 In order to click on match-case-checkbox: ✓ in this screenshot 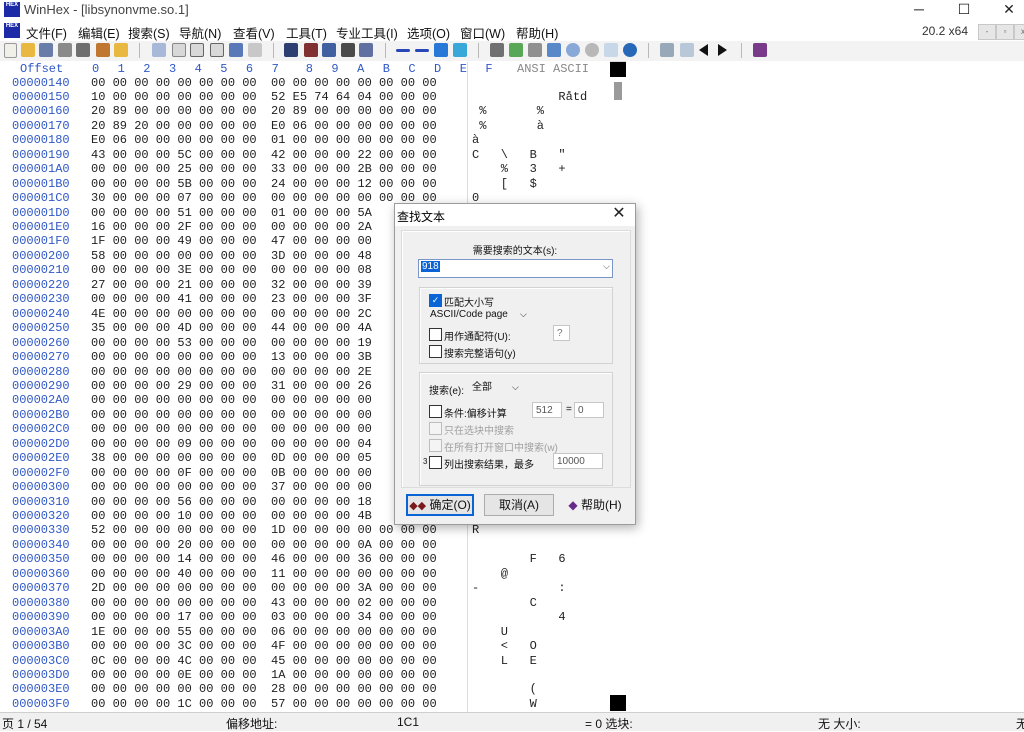, I will do `click(435, 300)`.